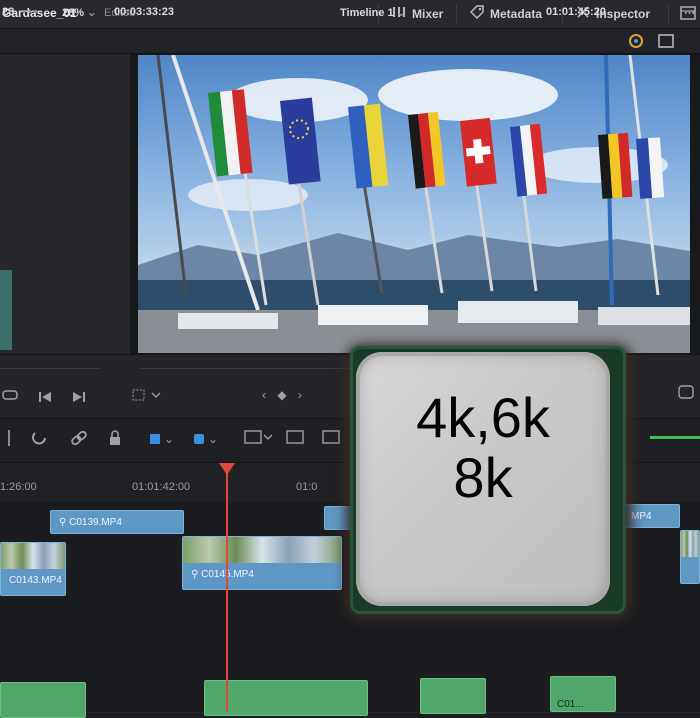 The height and width of the screenshot is (718, 700). Describe the element at coordinates (144, 12) in the screenshot. I see `source-timecode: 00:03:33:23` at that location.